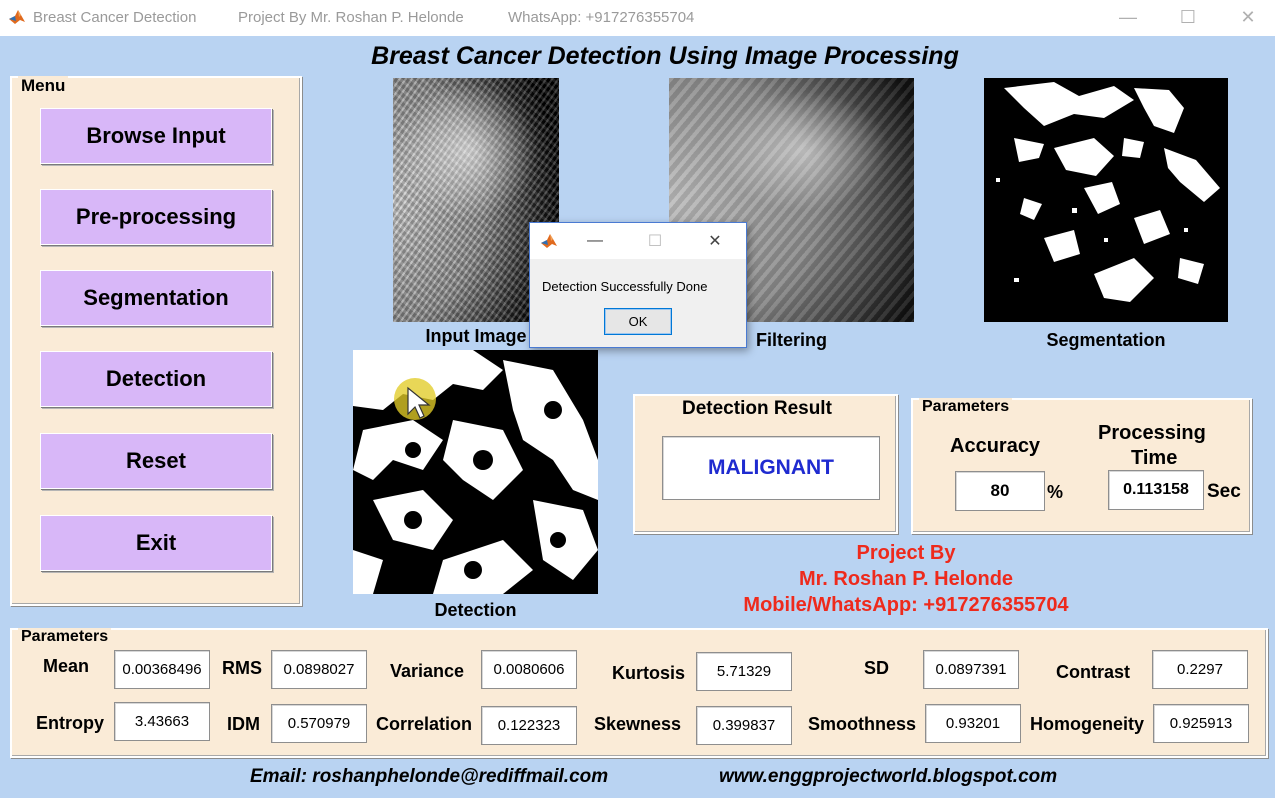  I want to click on mean-field: 0.00368496, so click(162, 669).